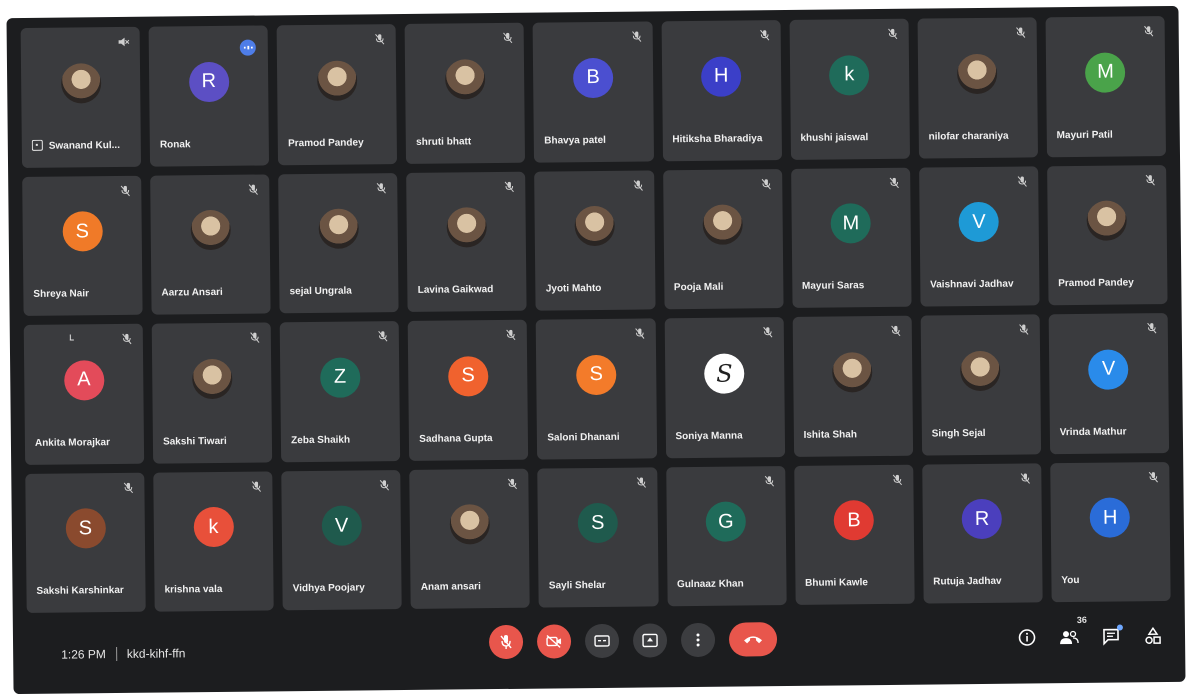  What do you see at coordinates (248, 47) in the screenshot?
I see `speaking-indicator-icon` at bounding box center [248, 47].